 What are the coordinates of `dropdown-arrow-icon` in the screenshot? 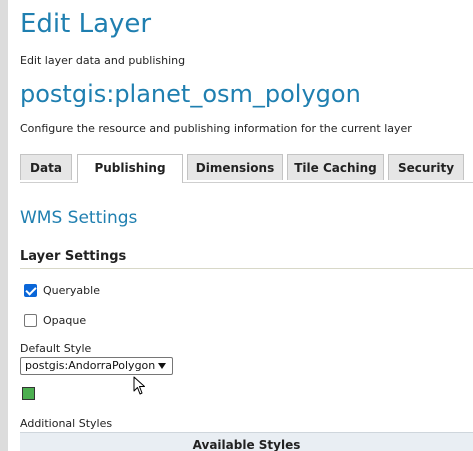 It's located at (162, 366).